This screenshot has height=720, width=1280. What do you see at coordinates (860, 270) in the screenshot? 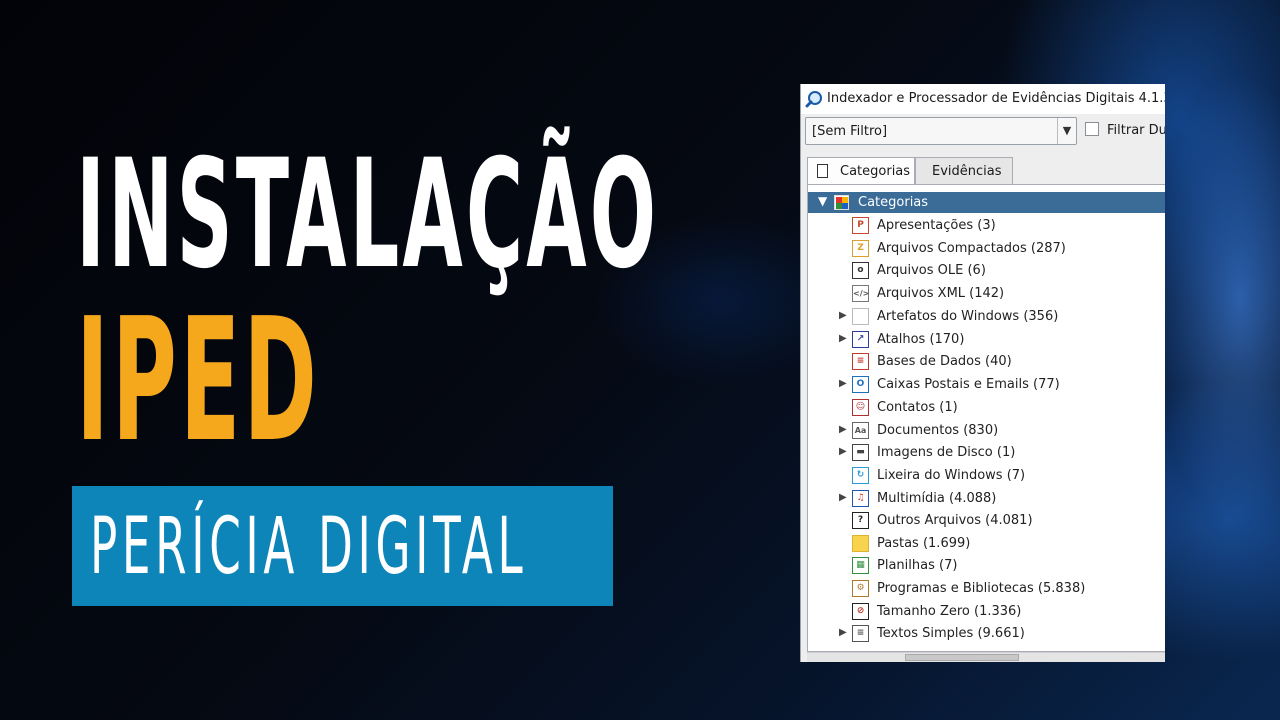
I see `ole-icon: o` at bounding box center [860, 270].